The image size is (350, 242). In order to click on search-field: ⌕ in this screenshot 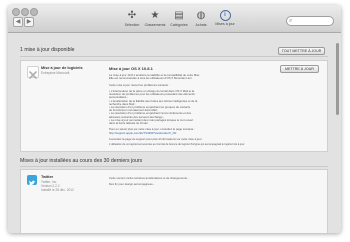, I will do `click(310, 21)`.